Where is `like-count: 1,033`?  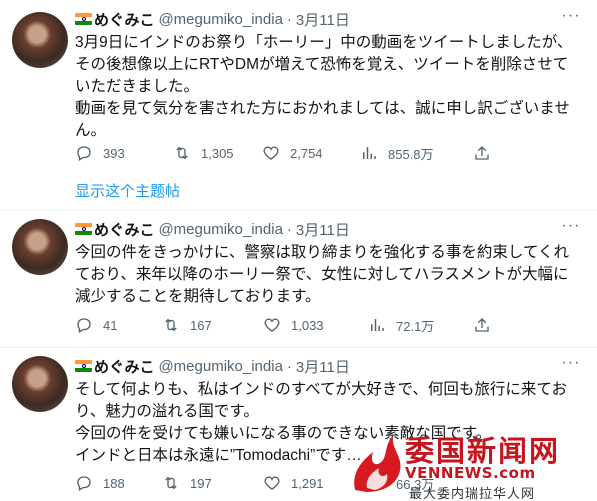 like-count: 1,033 is located at coordinates (307, 325).